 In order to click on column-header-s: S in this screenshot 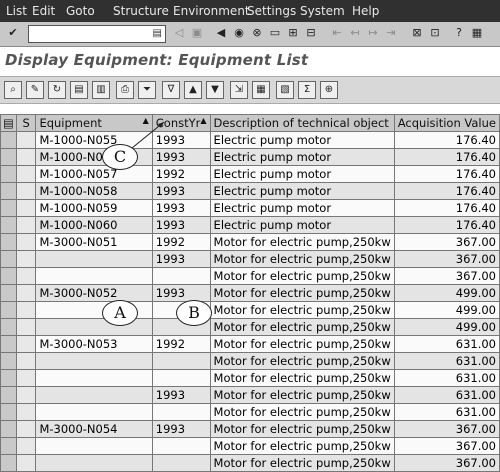, I will do `click(26, 123)`.